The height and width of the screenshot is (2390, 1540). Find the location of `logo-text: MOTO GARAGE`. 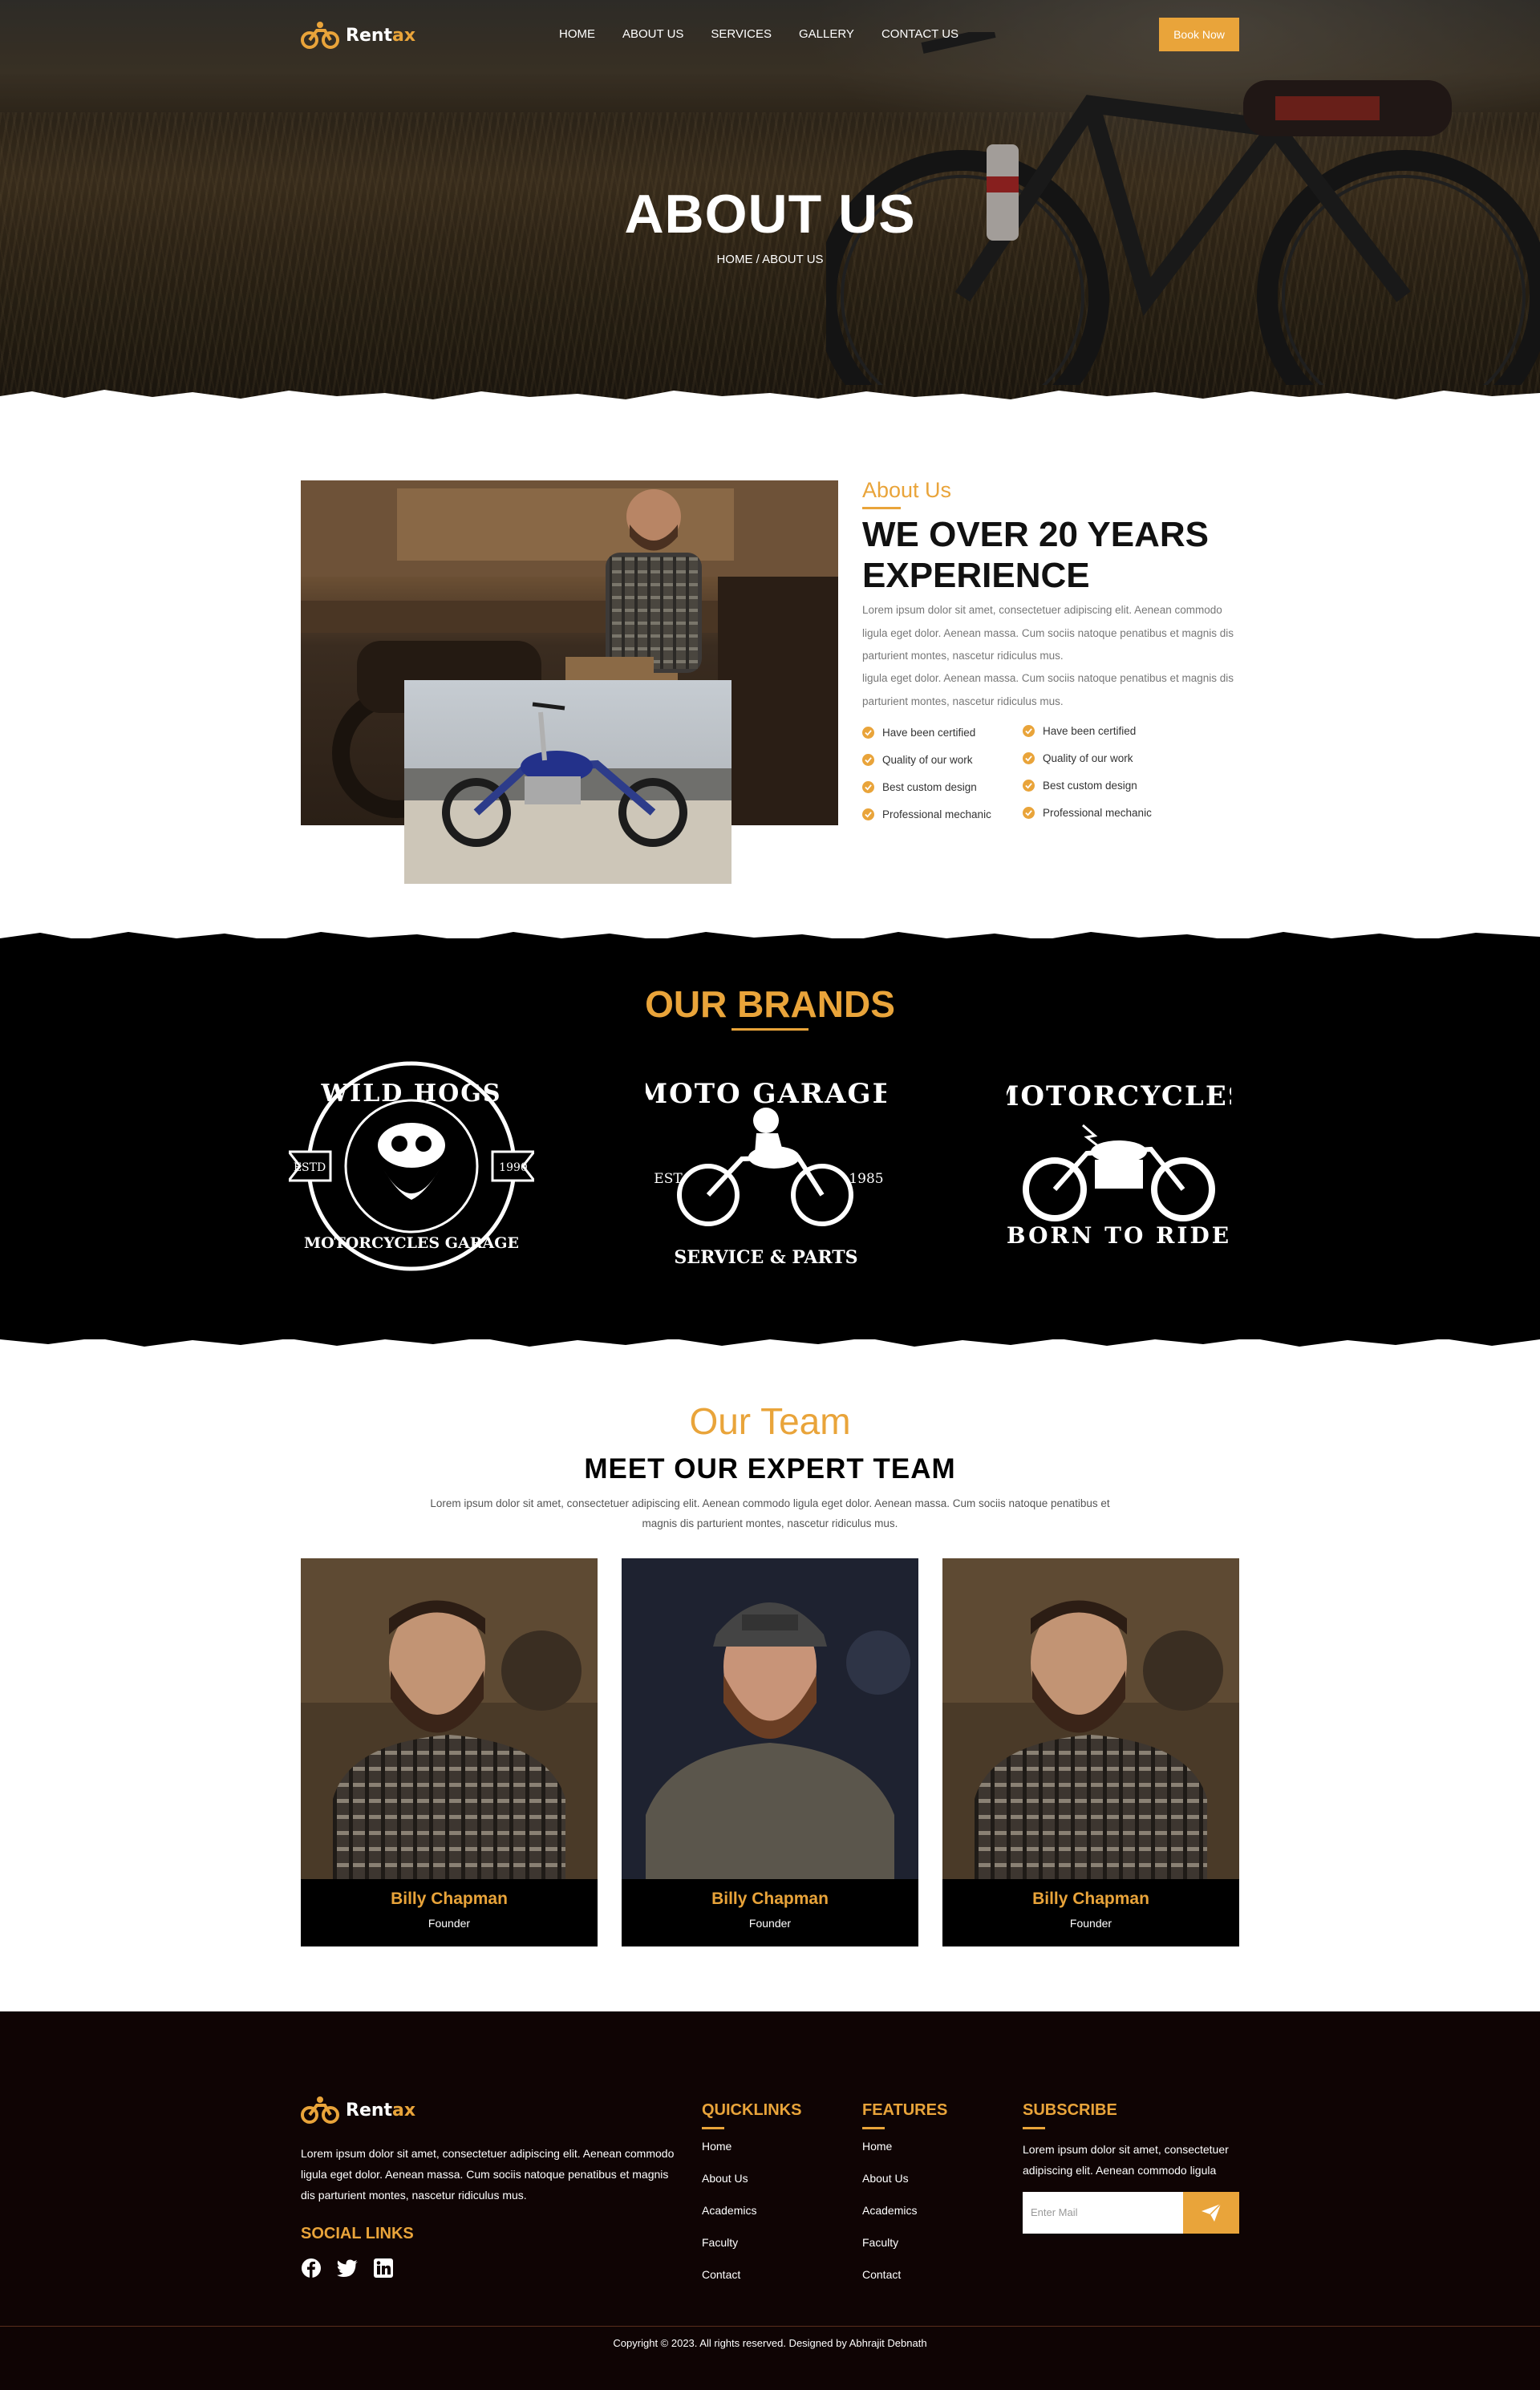

logo-text: MOTO GARAGE is located at coordinates (766, 1094).